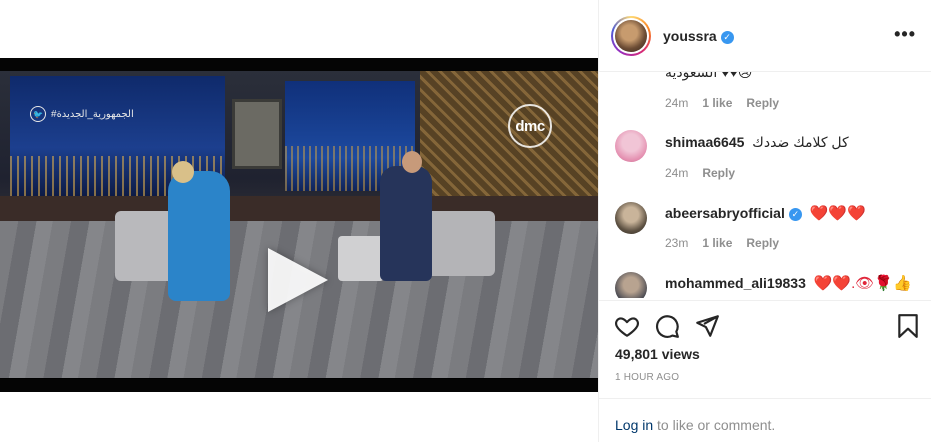 This screenshot has width=931, height=442. What do you see at coordinates (183, 172) in the screenshot?
I see `guest-head` at bounding box center [183, 172].